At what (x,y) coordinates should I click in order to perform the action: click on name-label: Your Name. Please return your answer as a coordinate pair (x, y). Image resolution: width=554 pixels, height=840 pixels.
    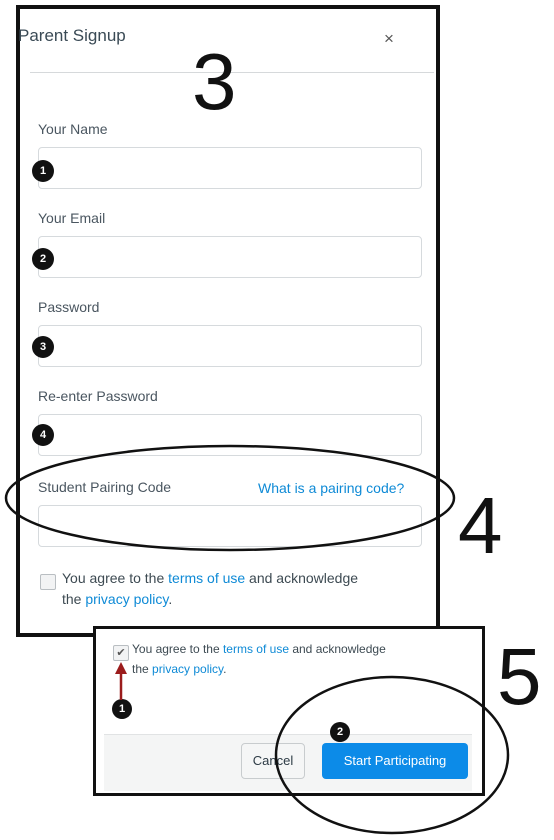
    Looking at the image, I should click on (73, 129).